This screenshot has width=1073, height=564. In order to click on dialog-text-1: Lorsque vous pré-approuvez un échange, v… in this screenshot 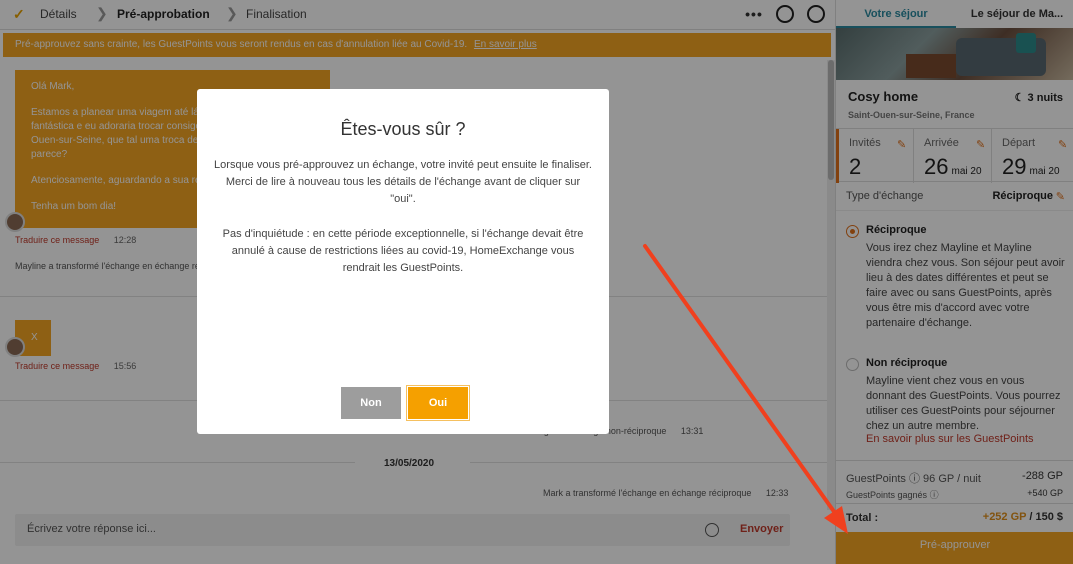, I will do `click(403, 182)`.